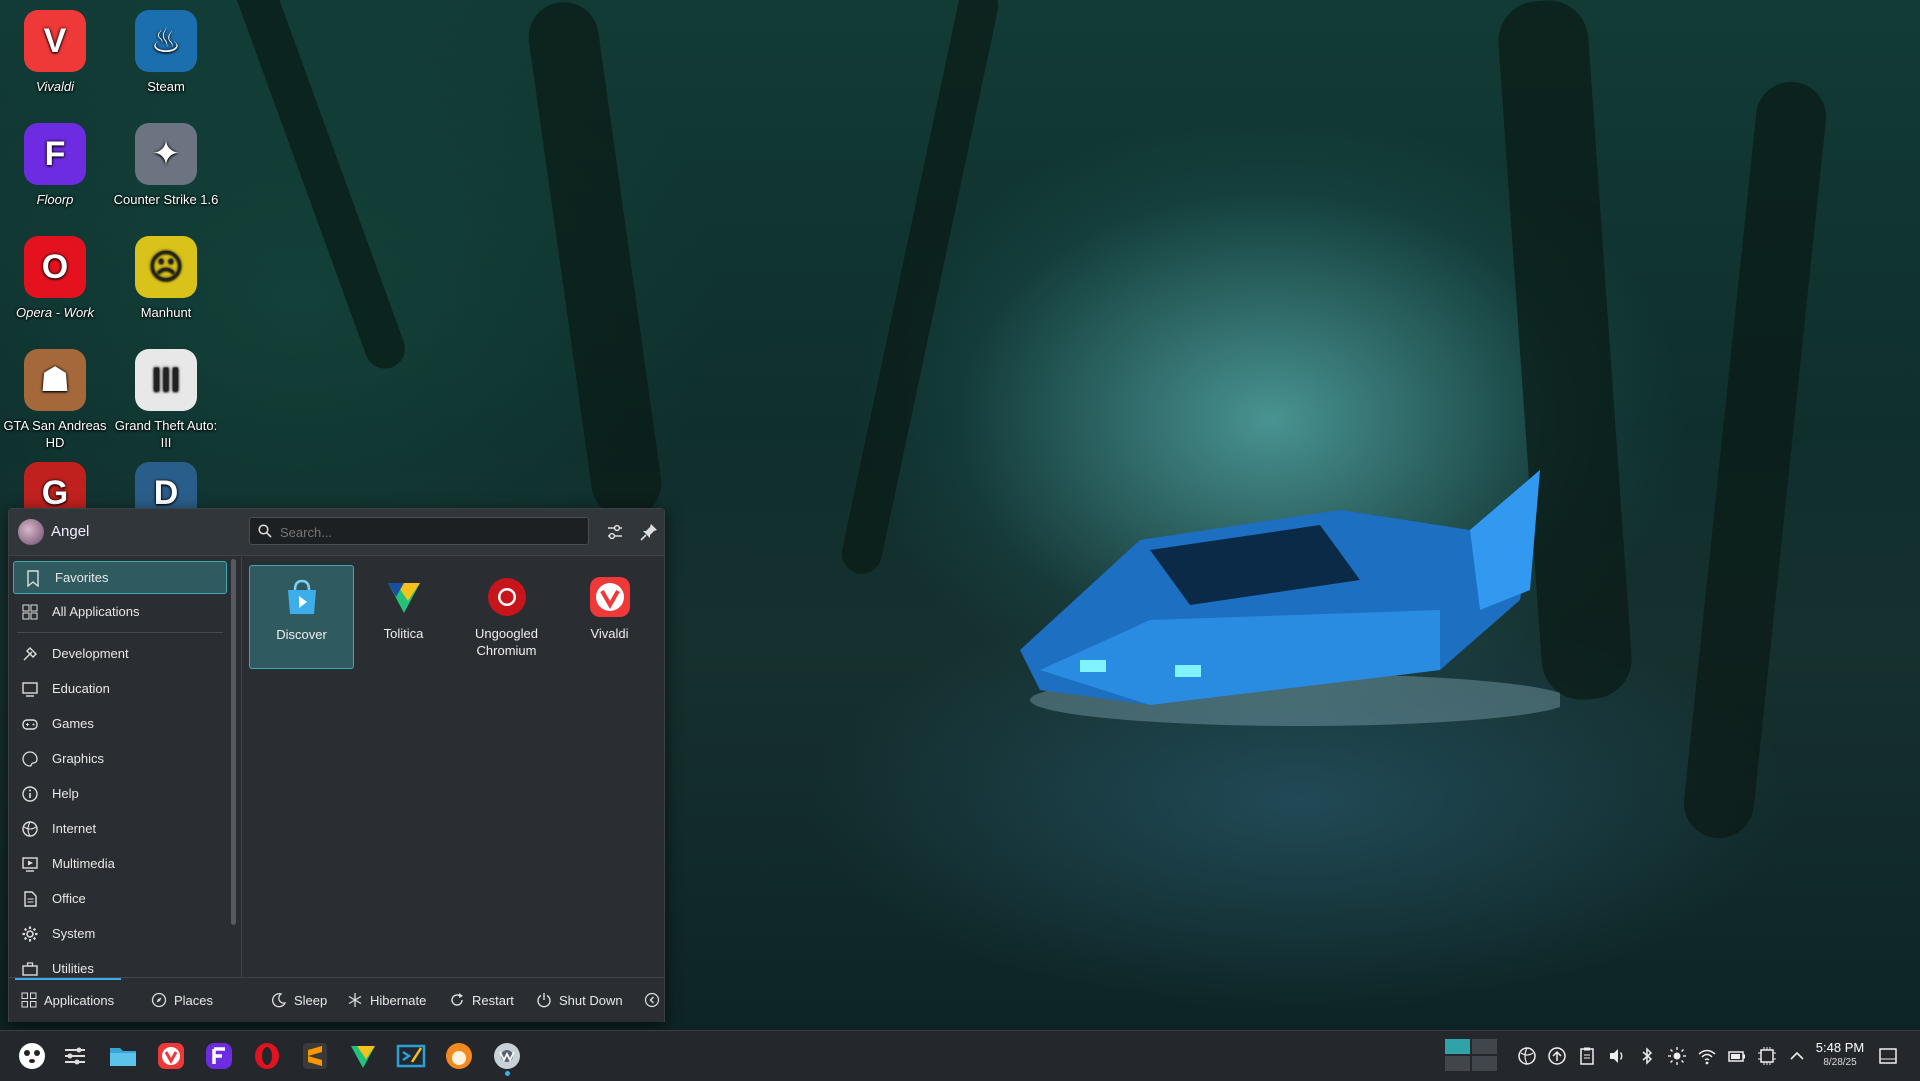 Image resolution: width=1920 pixels, height=1081 pixels. What do you see at coordinates (120, 828) in the screenshot?
I see `category-item-internet: Internet` at bounding box center [120, 828].